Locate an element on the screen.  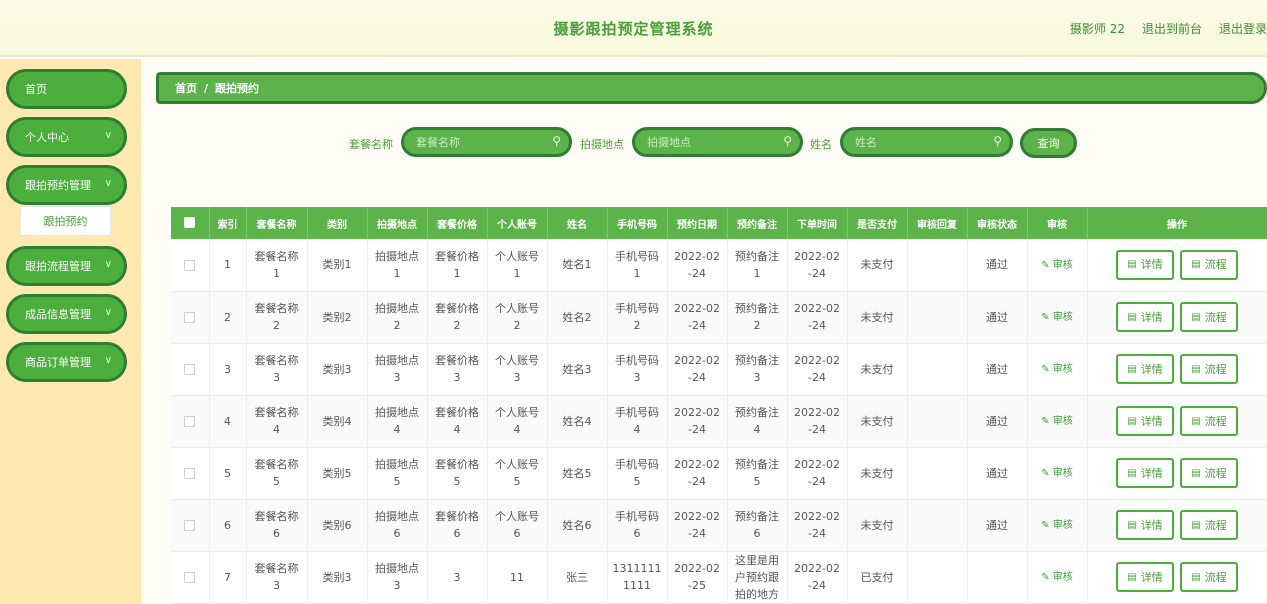
detail-label: 详情 is located at coordinates (1151, 369).